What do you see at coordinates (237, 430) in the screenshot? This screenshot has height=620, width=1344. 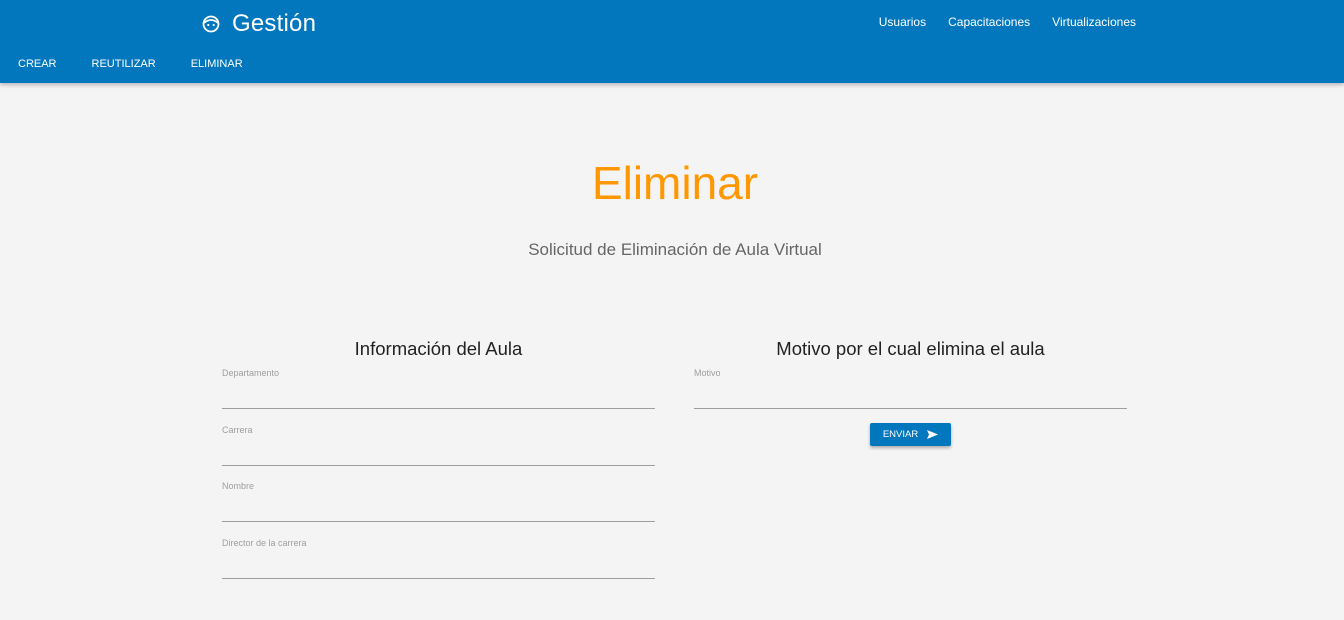 I see `carrera-label: Carrera` at bounding box center [237, 430].